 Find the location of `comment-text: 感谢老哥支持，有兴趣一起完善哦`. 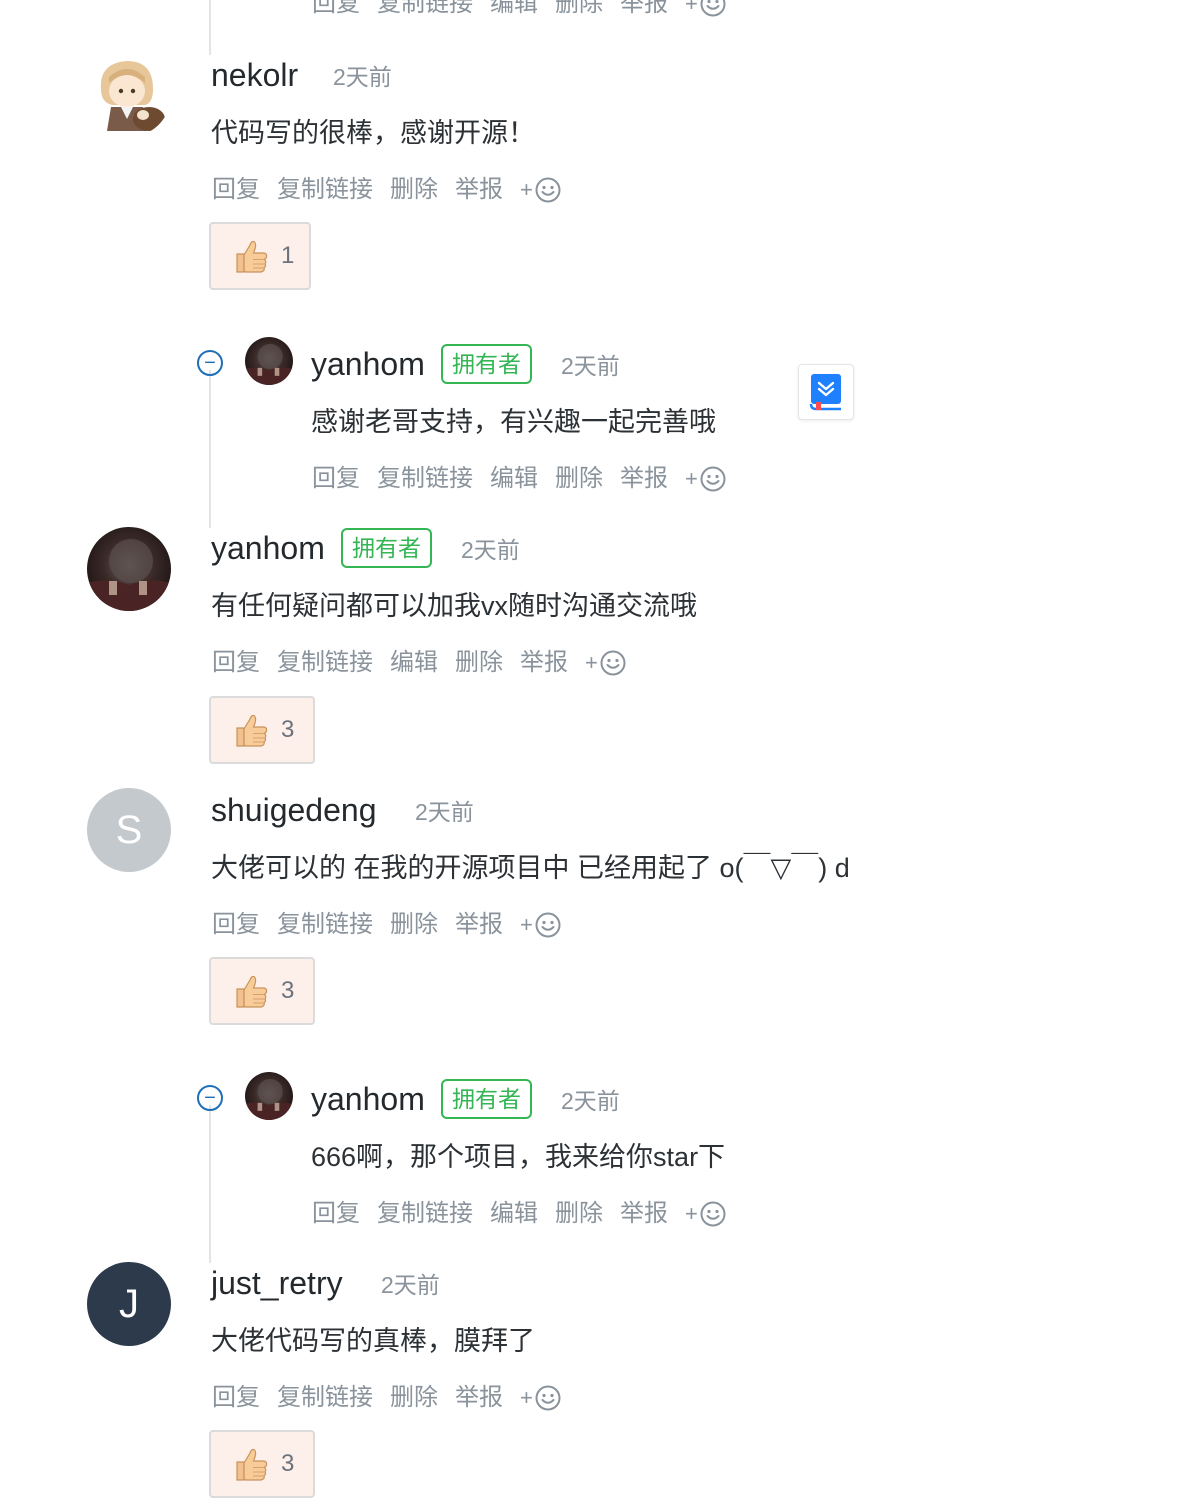

comment-text: 感谢老哥支持，有兴趣一起完善哦 is located at coordinates (513, 422).